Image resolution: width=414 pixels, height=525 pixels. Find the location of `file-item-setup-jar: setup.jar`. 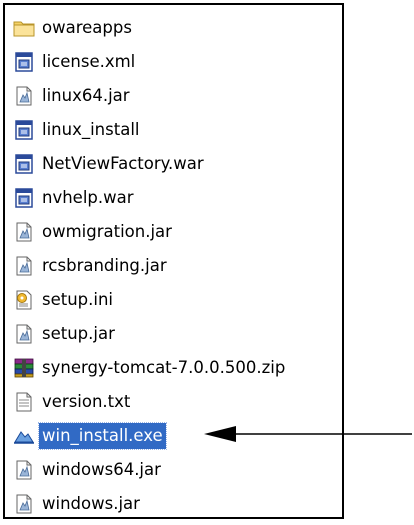

file-item-setup-jar: setup.jar is located at coordinates (150, 334).